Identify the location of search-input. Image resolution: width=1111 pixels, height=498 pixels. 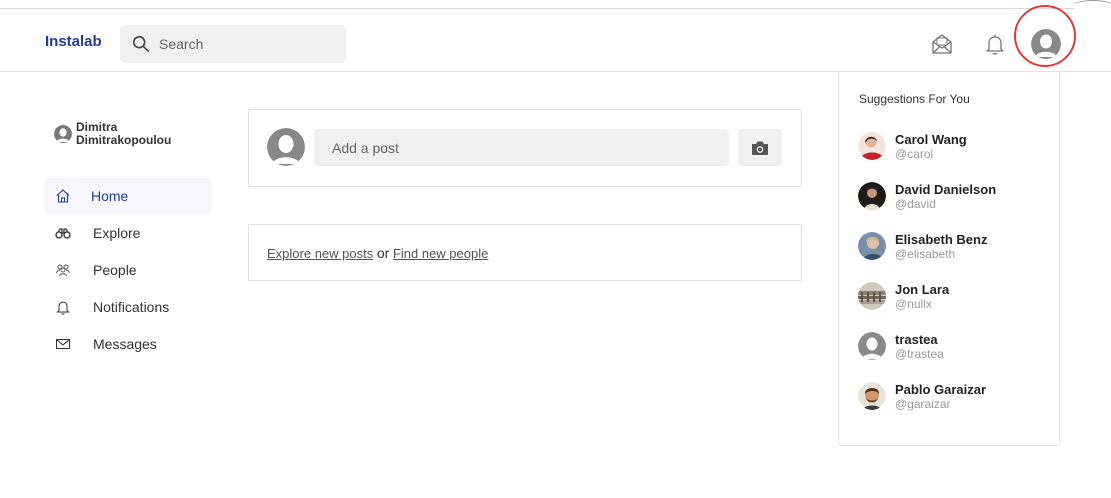
(244, 44).